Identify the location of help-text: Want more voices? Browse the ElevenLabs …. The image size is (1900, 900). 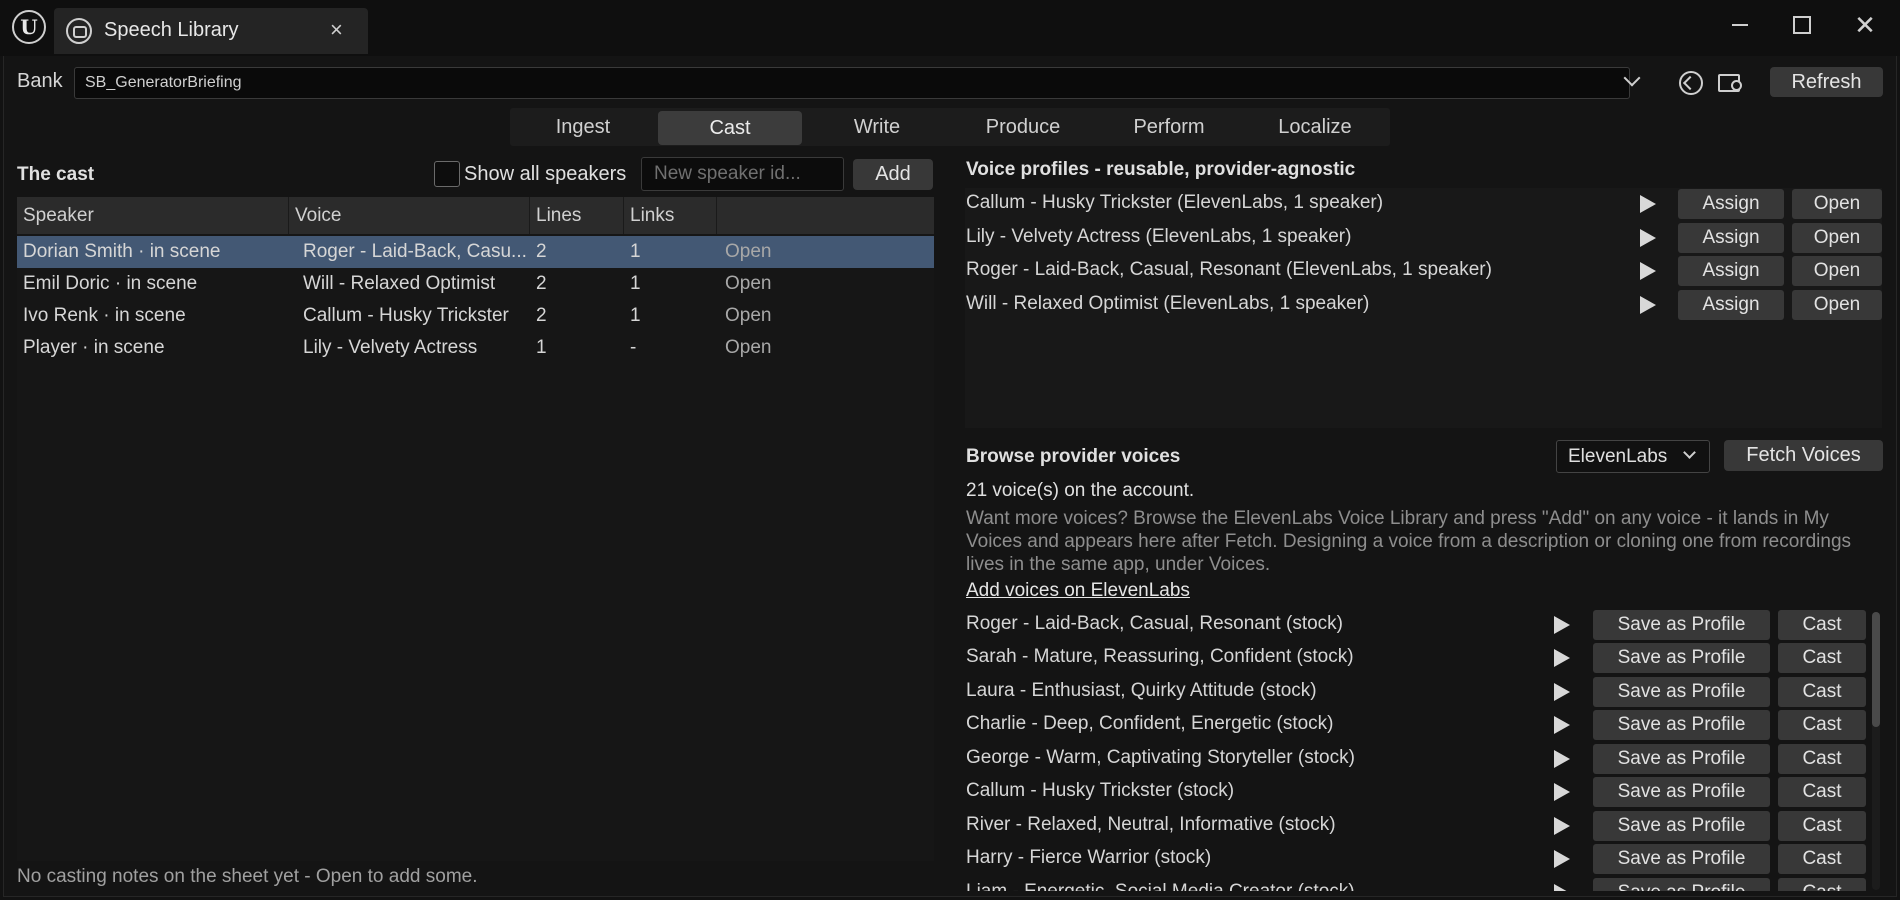
(1409, 541).